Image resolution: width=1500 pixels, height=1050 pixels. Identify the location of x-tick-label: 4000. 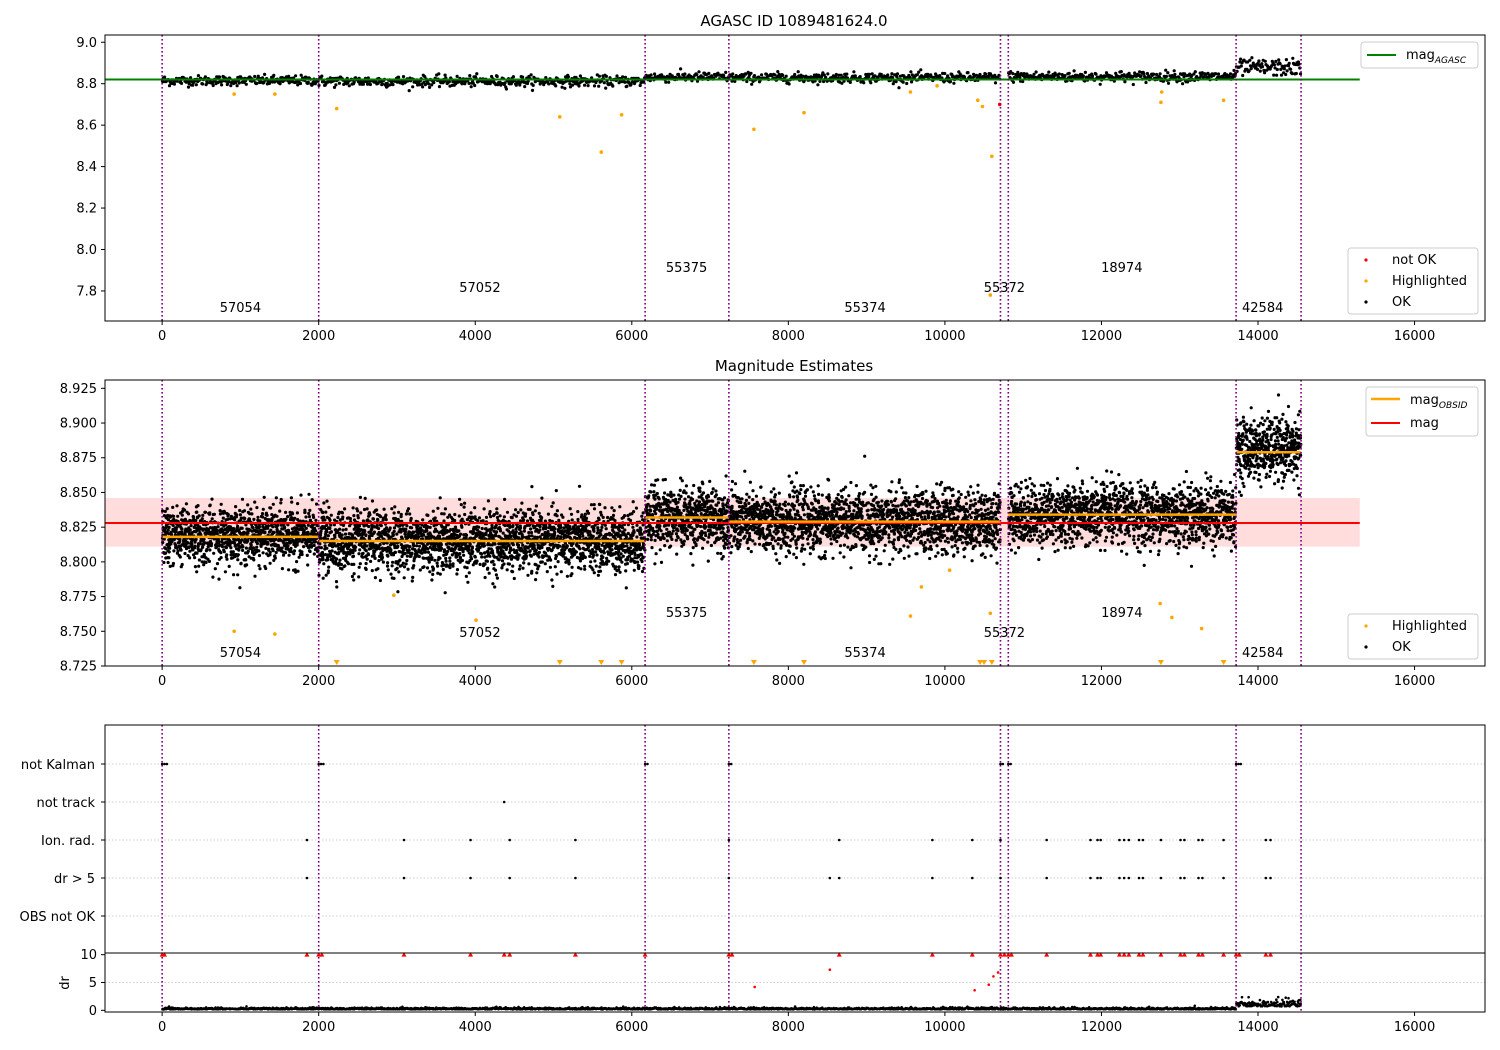
(475, 336).